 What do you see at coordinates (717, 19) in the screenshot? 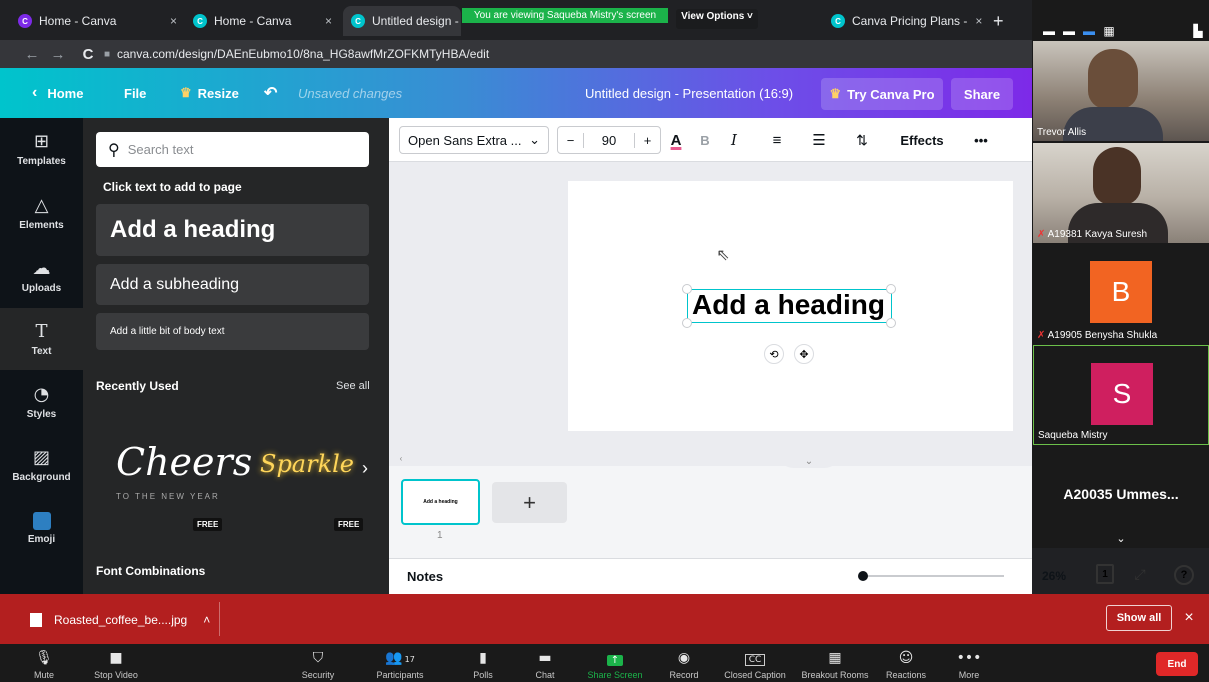
I see `view-options-button: View Options ˅` at bounding box center [717, 19].